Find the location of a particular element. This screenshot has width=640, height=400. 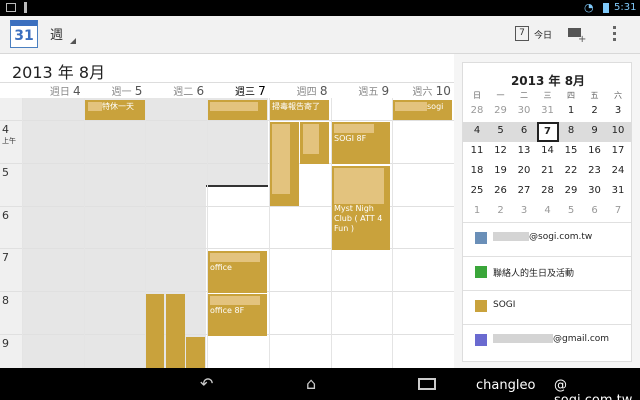

mini-cal-day: 14 is located at coordinates (548, 150).